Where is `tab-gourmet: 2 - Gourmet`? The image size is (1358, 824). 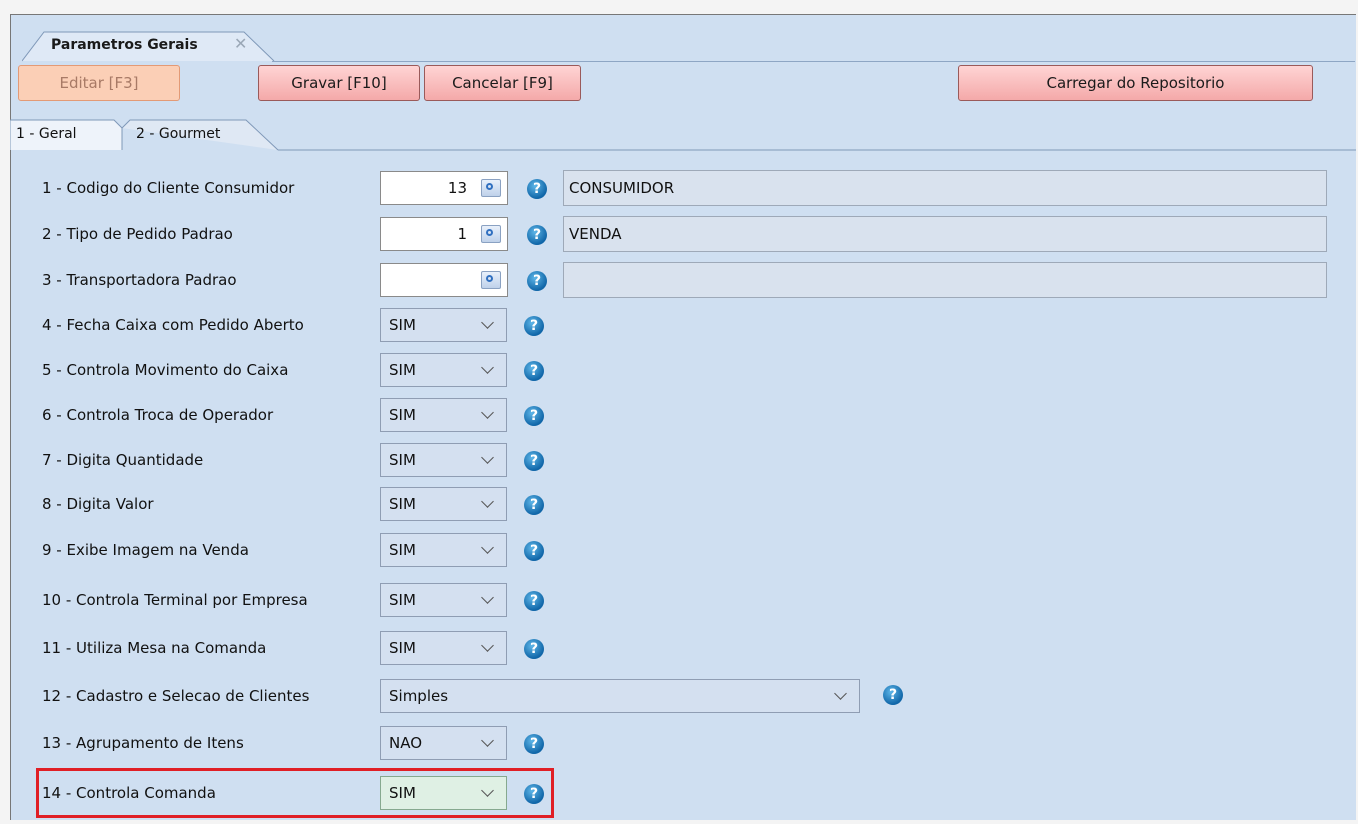 tab-gourmet: 2 - Gourmet is located at coordinates (178, 134).